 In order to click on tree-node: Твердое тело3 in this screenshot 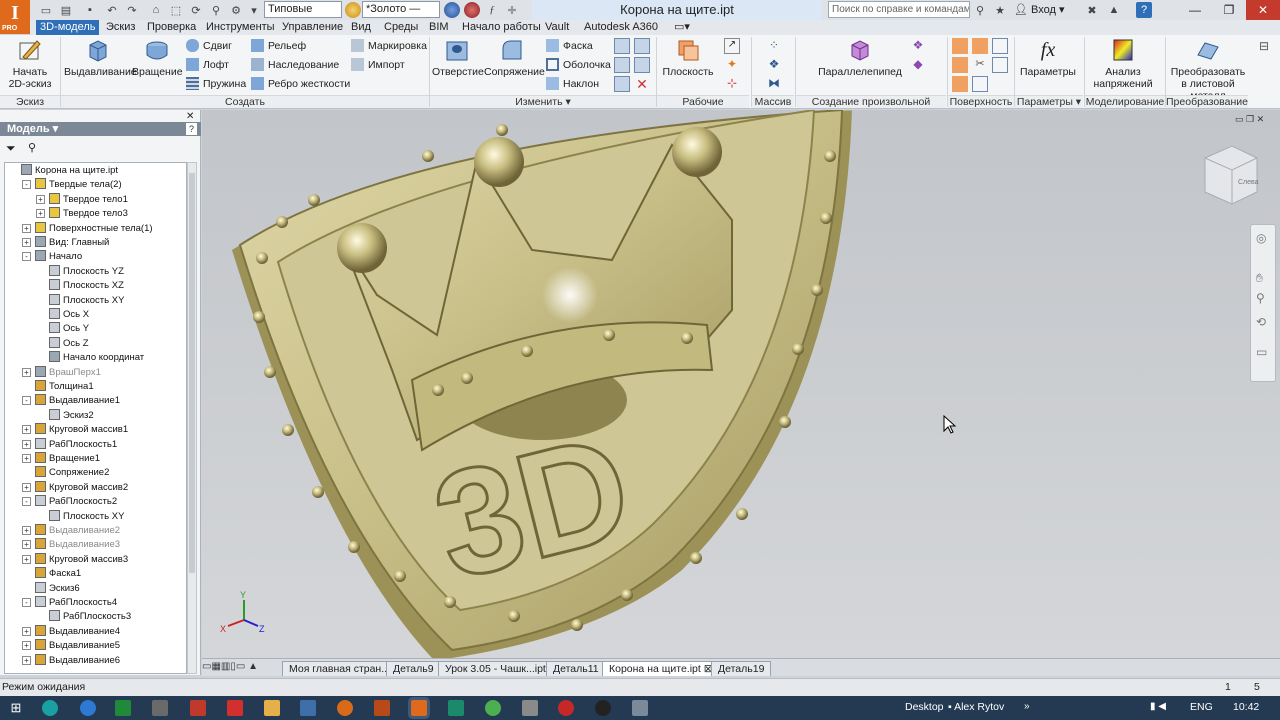, I will do `click(88, 214)`.